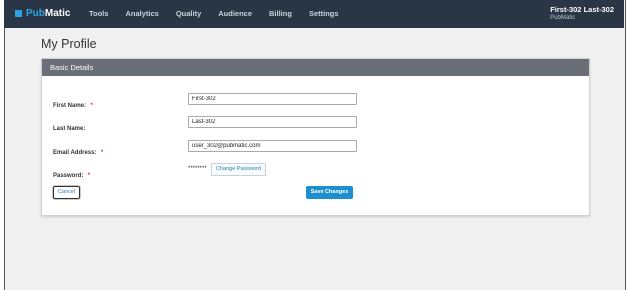 The width and height of the screenshot is (628, 290). I want to click on email-field, so click(272, 146).